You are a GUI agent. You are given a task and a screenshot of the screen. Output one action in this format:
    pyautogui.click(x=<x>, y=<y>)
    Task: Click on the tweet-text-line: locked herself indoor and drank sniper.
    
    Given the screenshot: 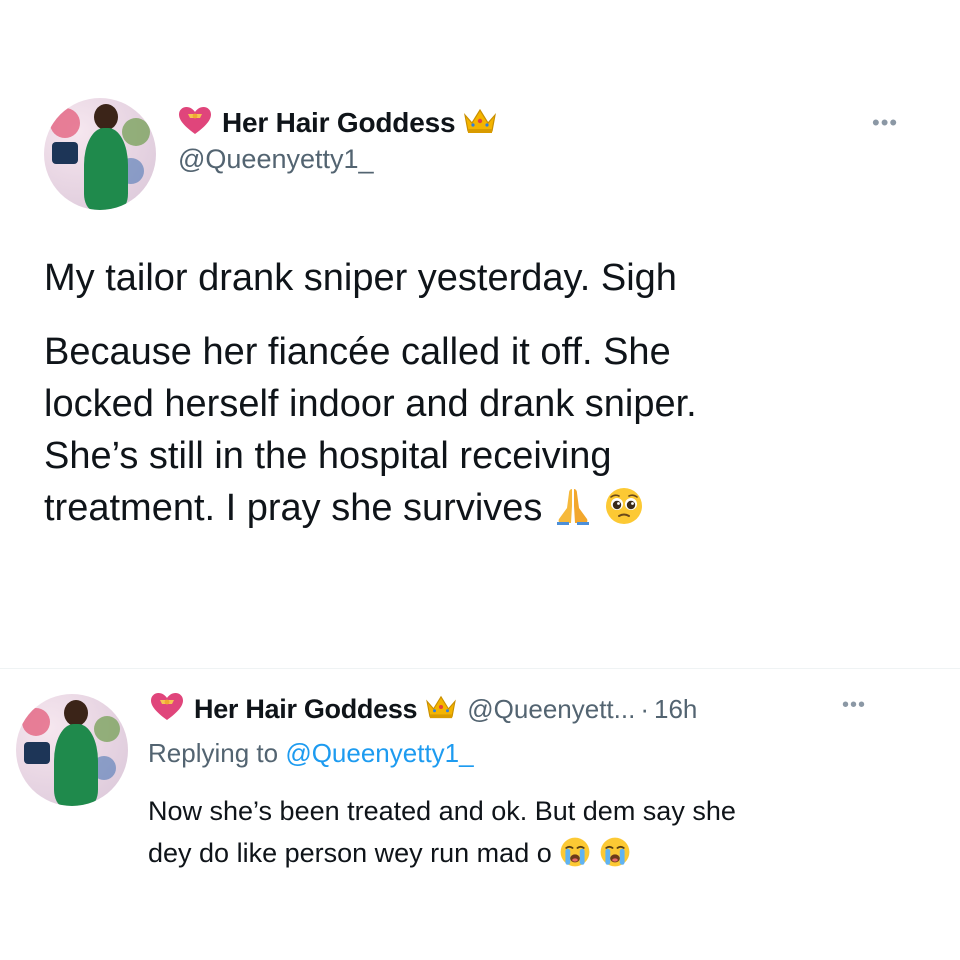 What is the action you would take?
    pyautogui.click(x=370, y=404)
    